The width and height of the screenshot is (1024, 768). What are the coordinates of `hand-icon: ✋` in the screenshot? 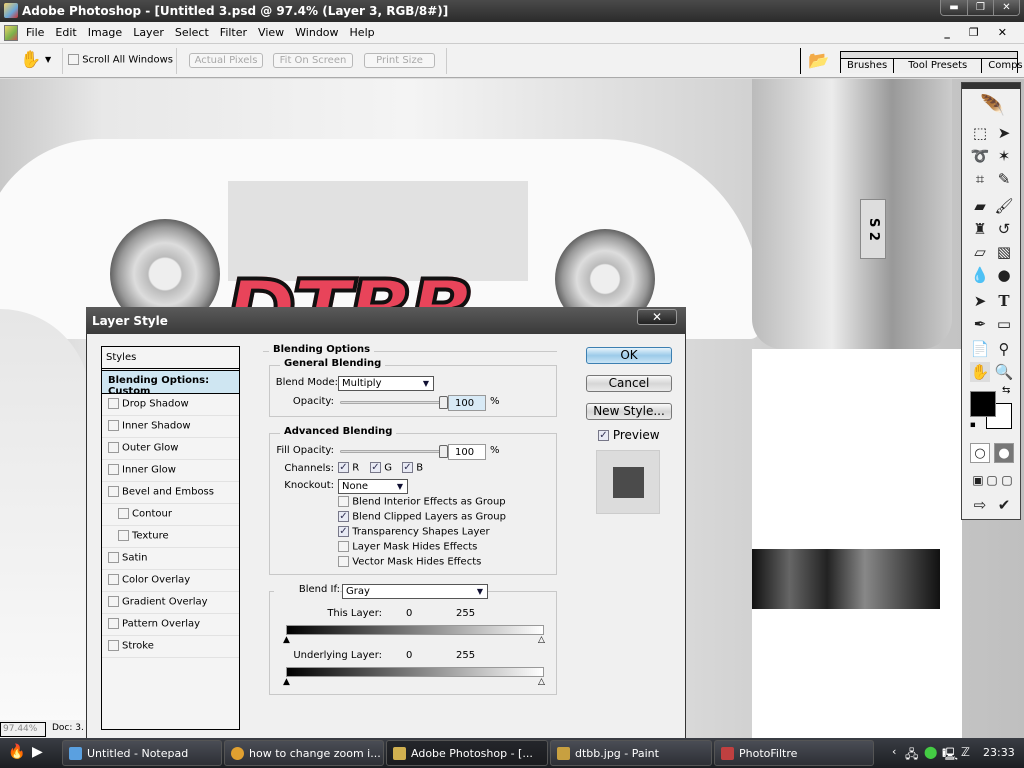 It's located at (30, 60).